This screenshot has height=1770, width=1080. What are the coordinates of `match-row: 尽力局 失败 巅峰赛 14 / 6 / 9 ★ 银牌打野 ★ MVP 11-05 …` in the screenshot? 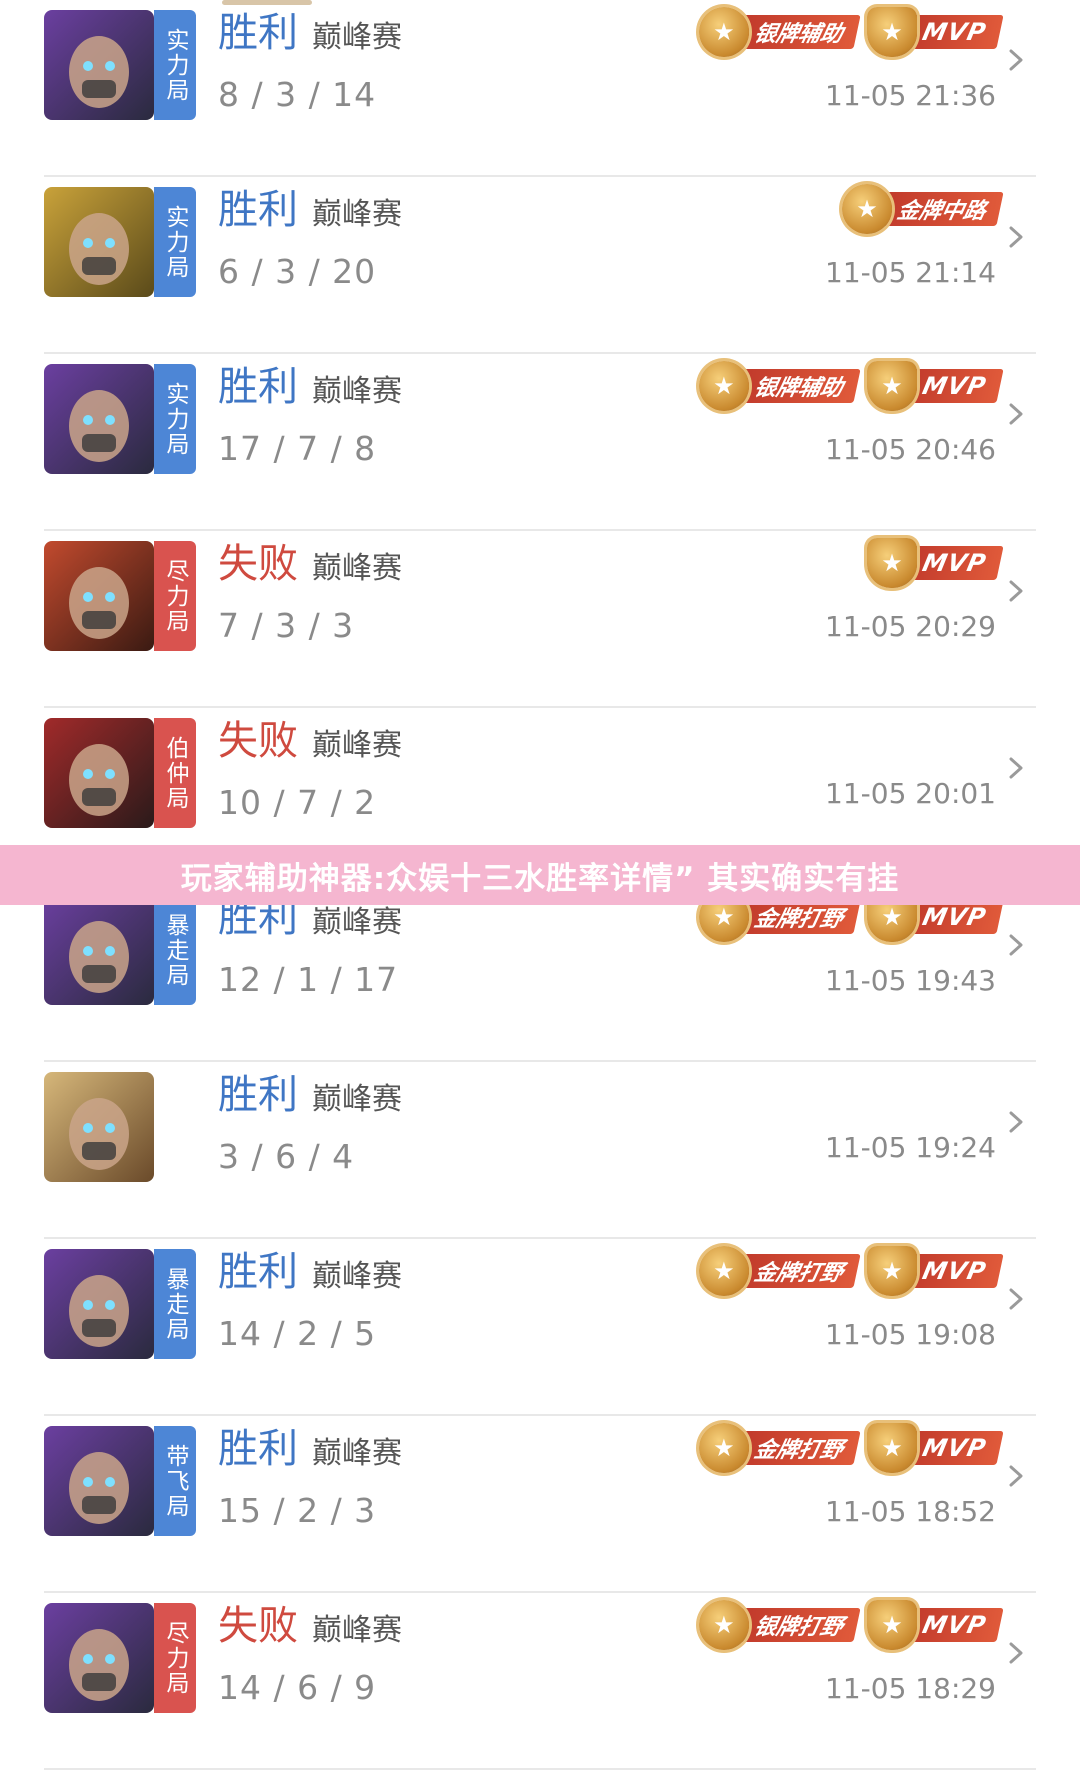 It's located at (540, 1681).